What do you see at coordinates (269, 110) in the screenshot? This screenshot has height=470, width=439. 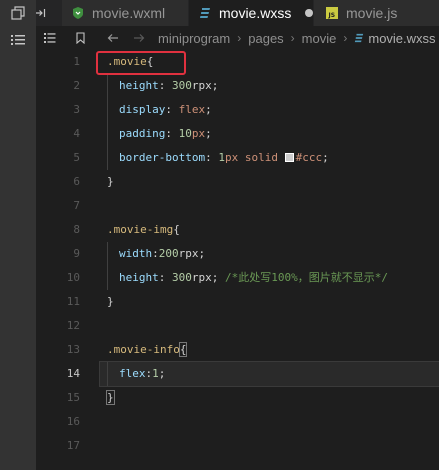 I see `code-line: display: flex;` at bounding box center [269, 110].